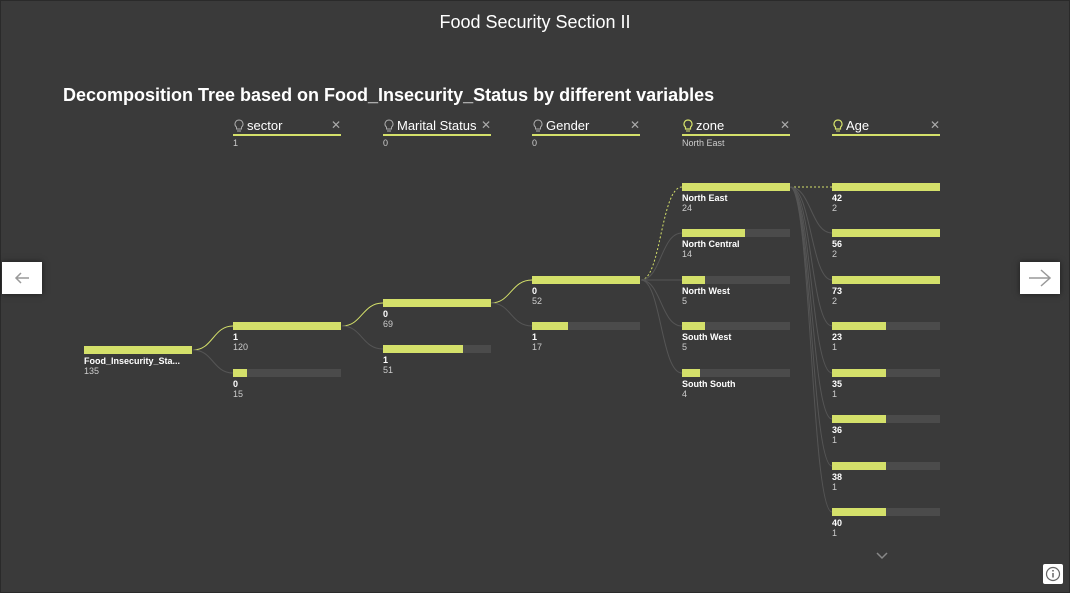  What do you see at coordinates (703, 143) in the screenshot?
I see `column-selected-value: North East` at bounding box center [703, 143].